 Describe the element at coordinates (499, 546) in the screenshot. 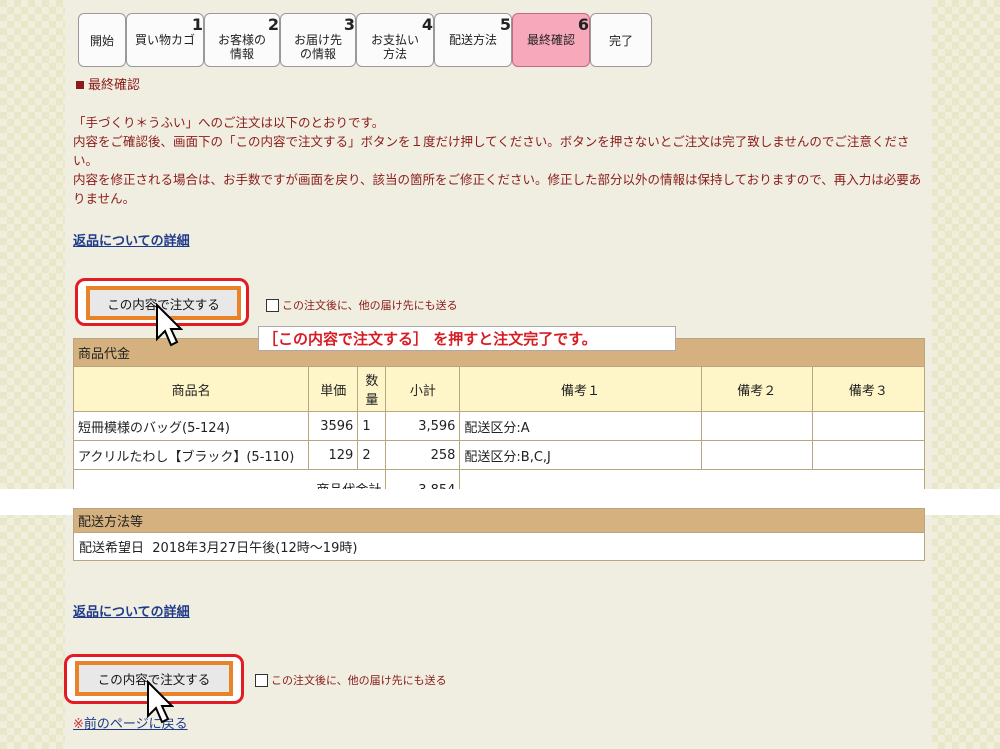

I see `delivery-date-row: 配送希望日 2018年3月27日午後(12時～19時)` at that location.